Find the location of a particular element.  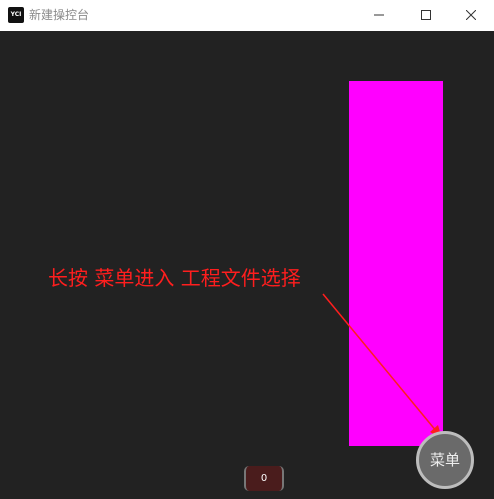

minimize-icon is located at coordinates (379, 15).